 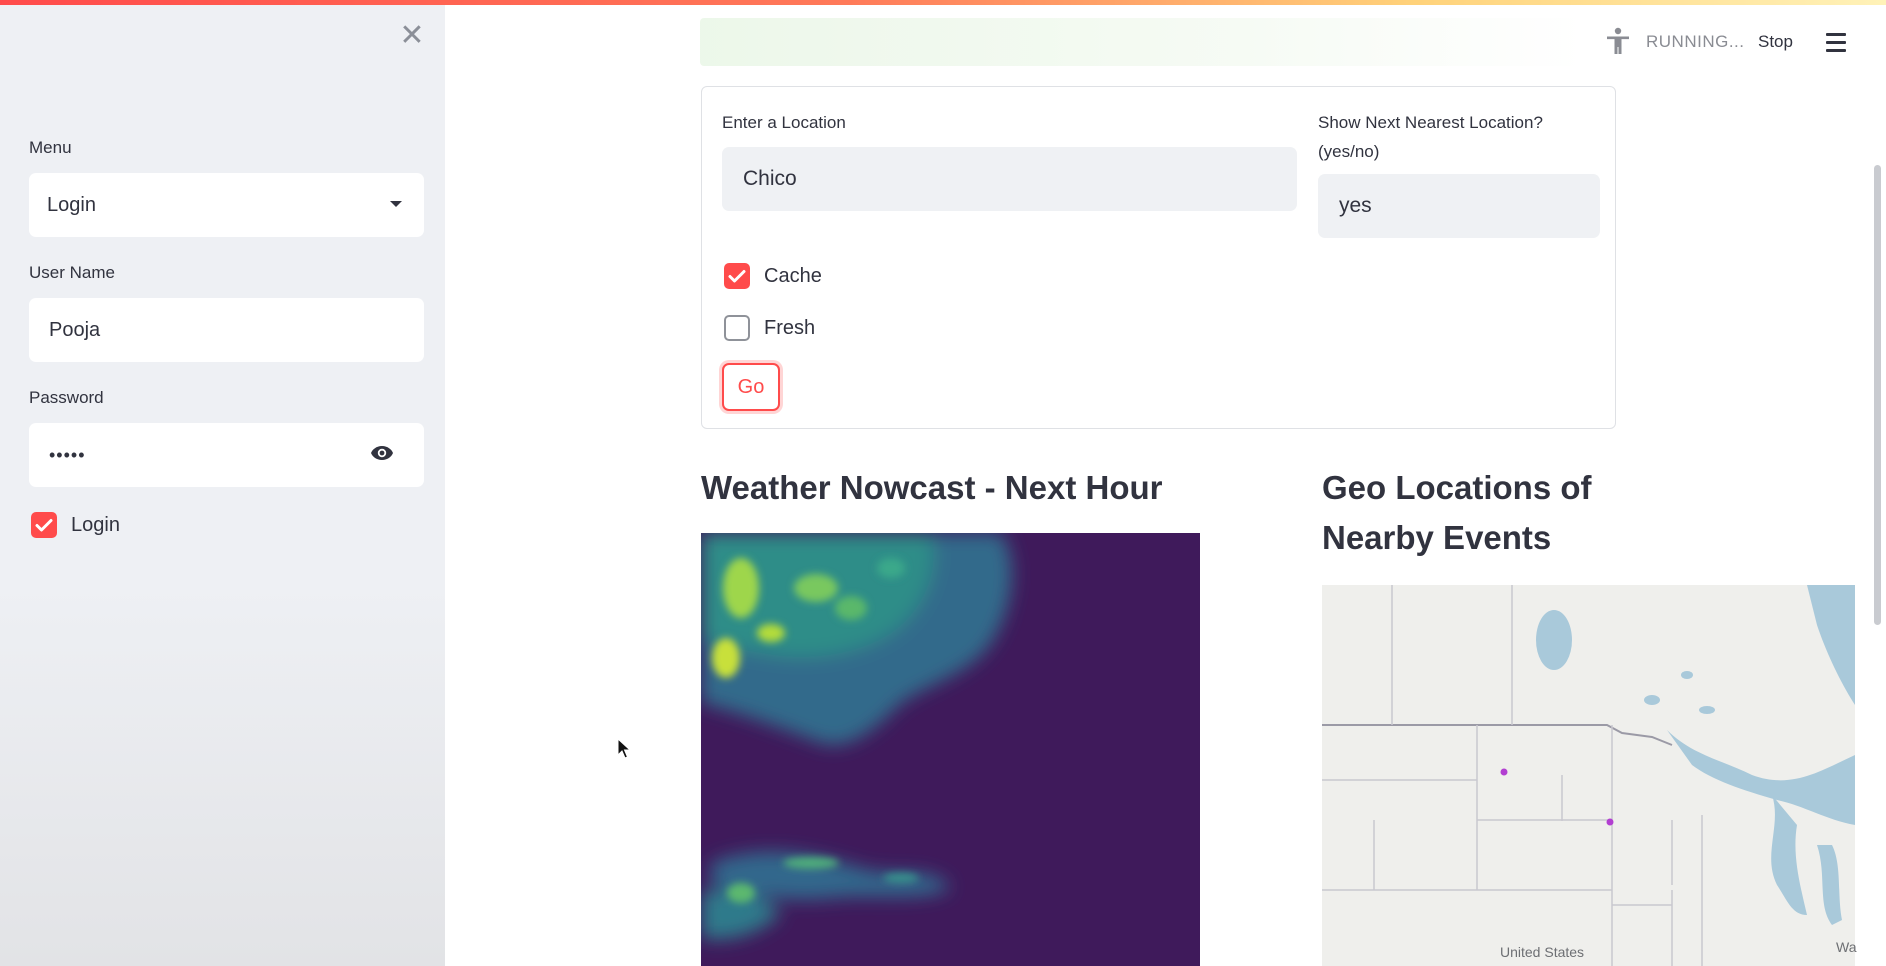 I want to click on login-checkbox, so click(x=44, y=525).